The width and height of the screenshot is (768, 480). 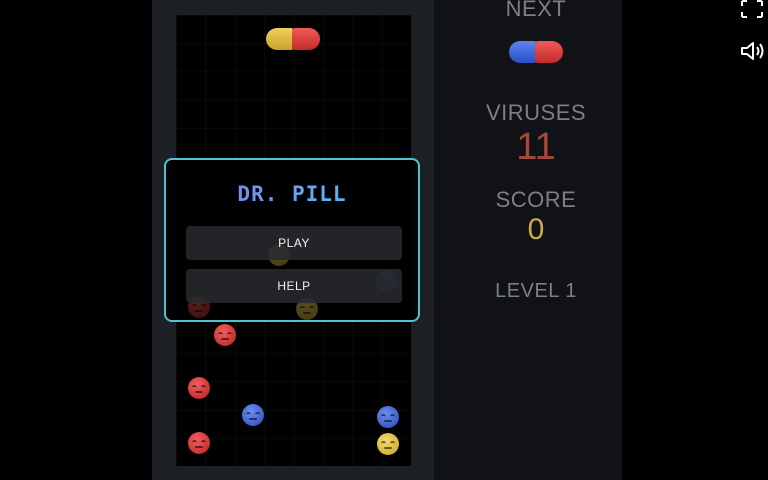 I want to click on next-label: NEXT, so click(x=536, y=10).